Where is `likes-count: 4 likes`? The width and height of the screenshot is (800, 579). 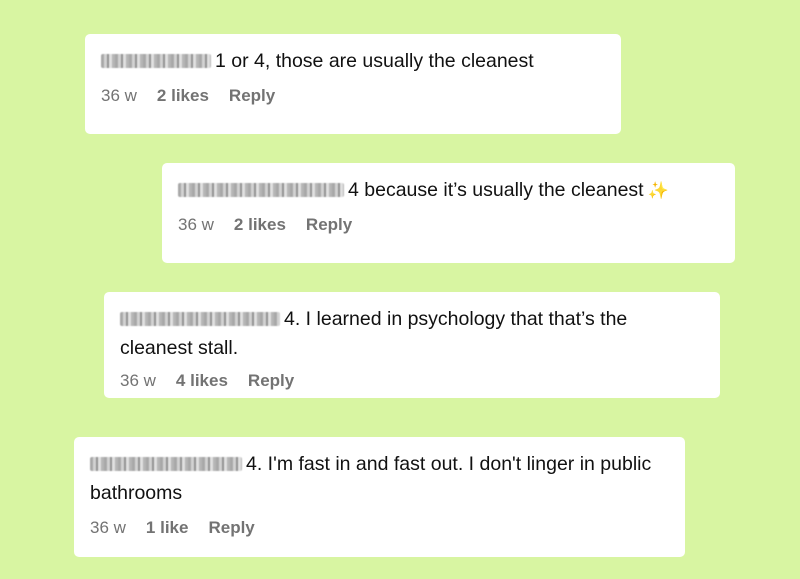 likes-count: 4 likes is located at coordinates (202, 381).